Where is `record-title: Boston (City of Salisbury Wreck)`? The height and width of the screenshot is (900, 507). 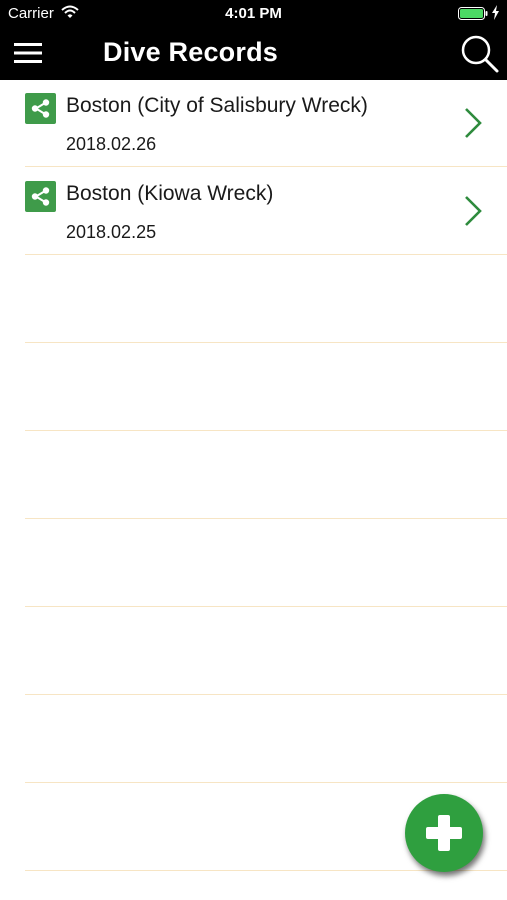
record-title: Boston (City of Salisbury Wreck) is located at coordinates (217, 105).